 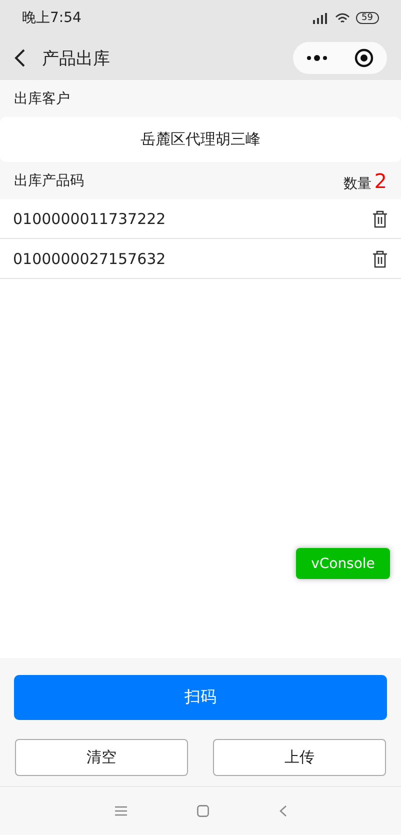 I want to click on action-button: 上传, so click(x=299, y=757).